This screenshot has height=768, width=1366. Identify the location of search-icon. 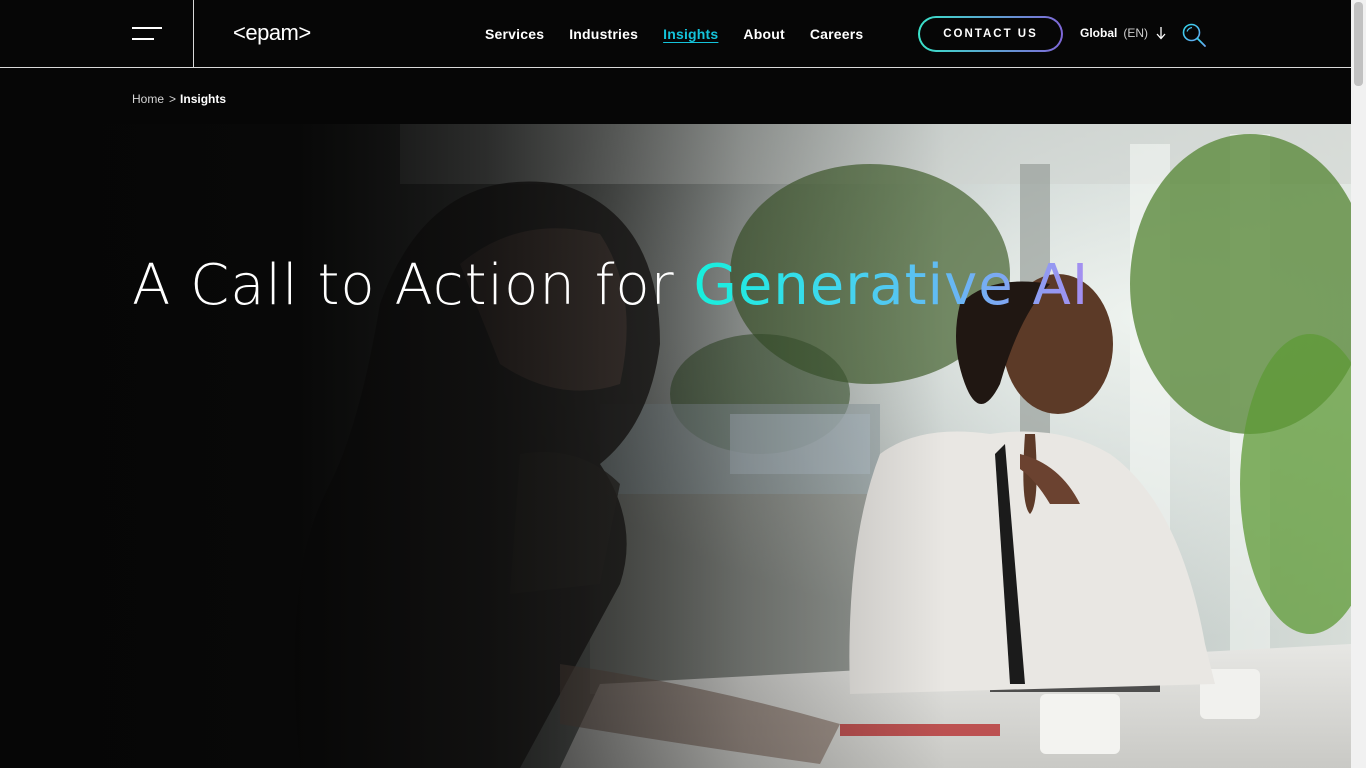
(1194, 35).